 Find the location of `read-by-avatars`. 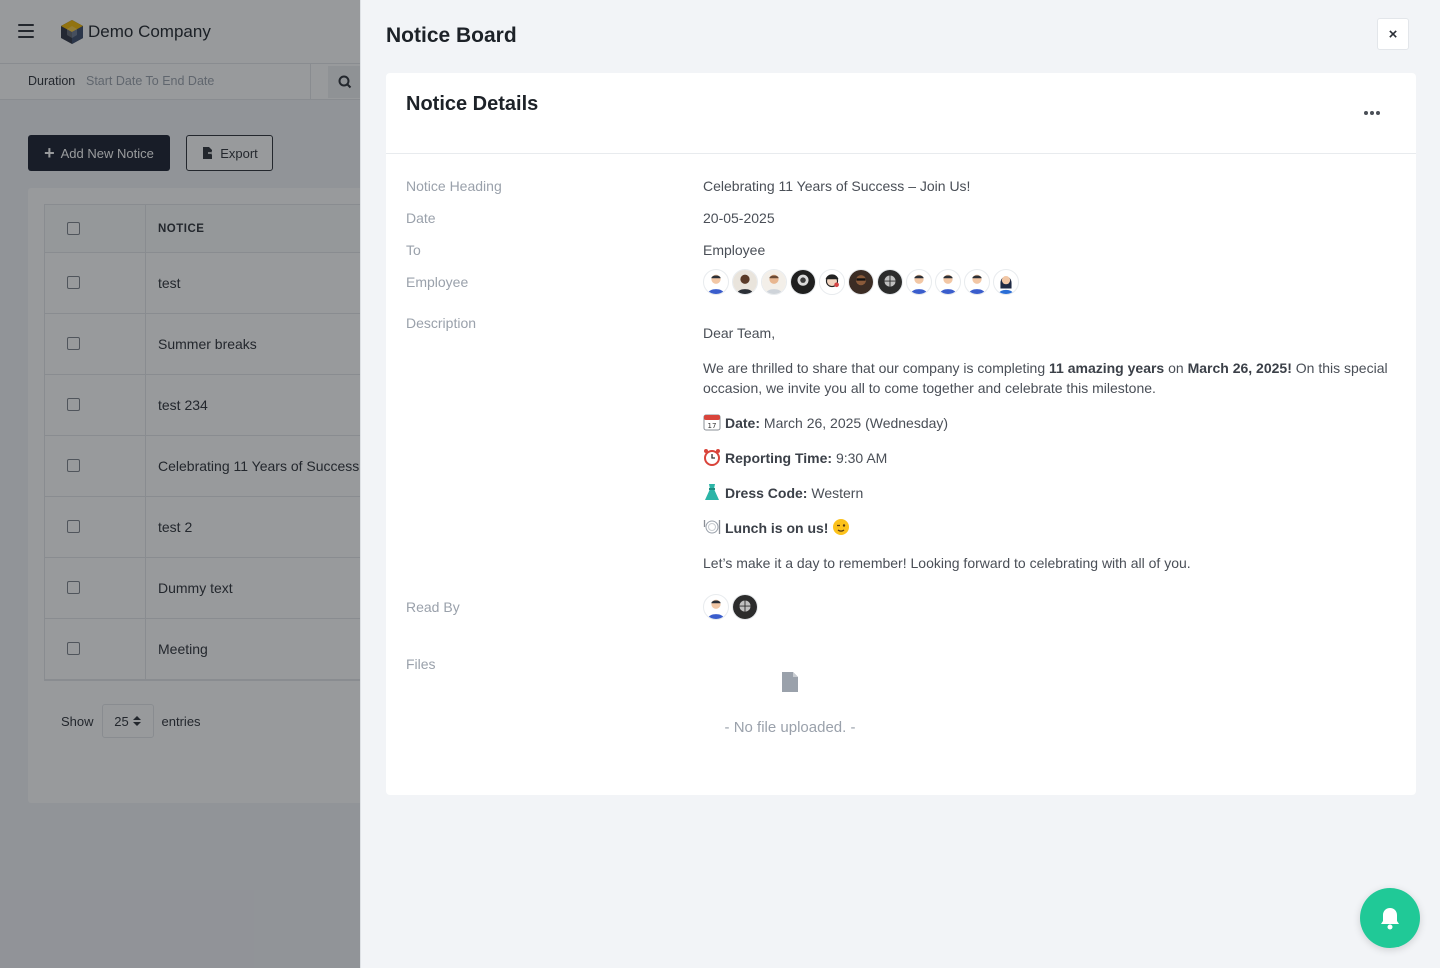

read-by-avatars is located at coordinates (730, 607).